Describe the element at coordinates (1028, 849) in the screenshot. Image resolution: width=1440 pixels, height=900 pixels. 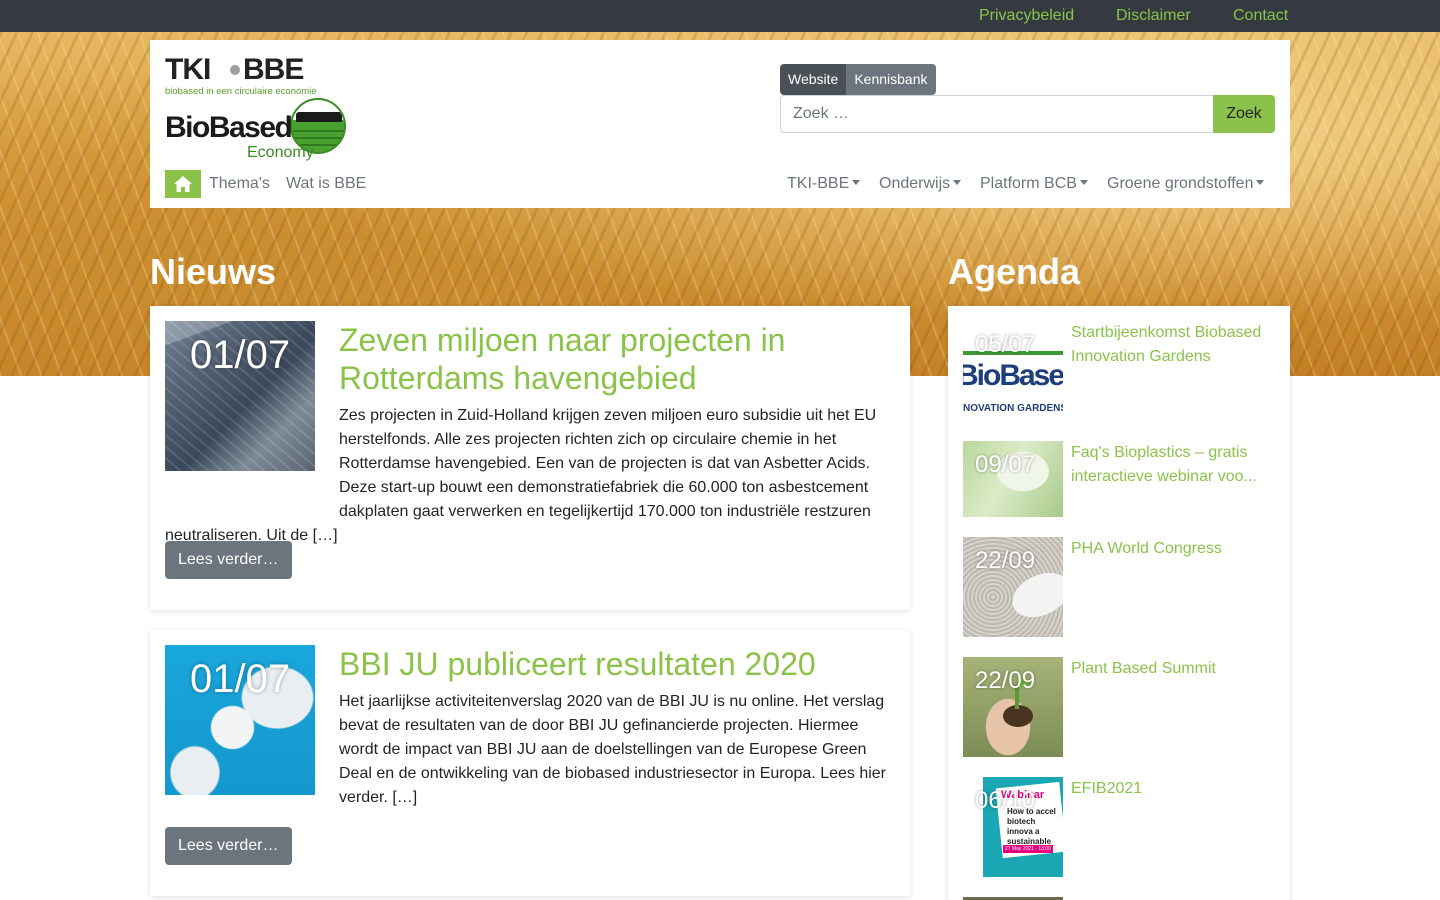
I see `agenda-thumb-date: 27 May 2021 - 13:00` at that location.